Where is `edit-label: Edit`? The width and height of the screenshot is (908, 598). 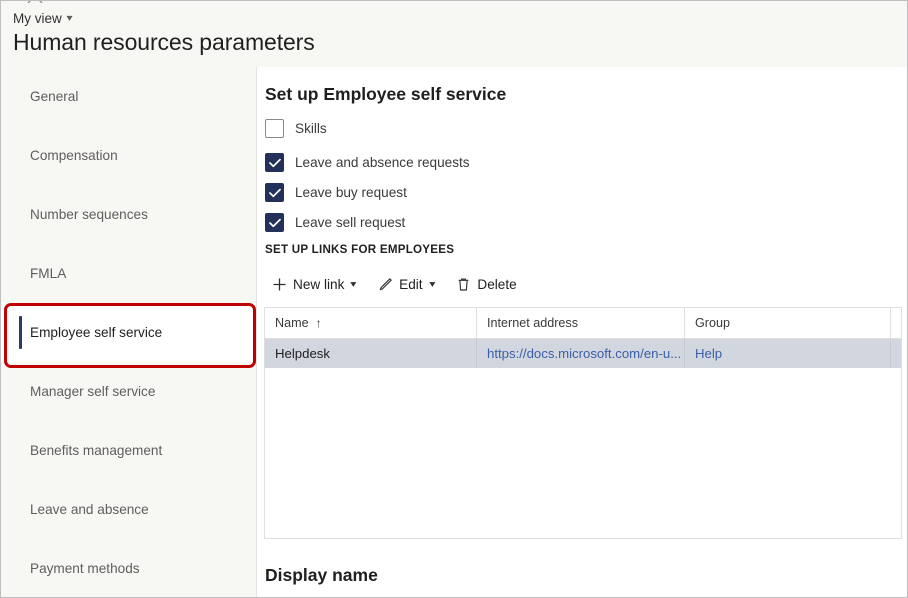
edit-label: Edit is located at coordinates (411, 284).